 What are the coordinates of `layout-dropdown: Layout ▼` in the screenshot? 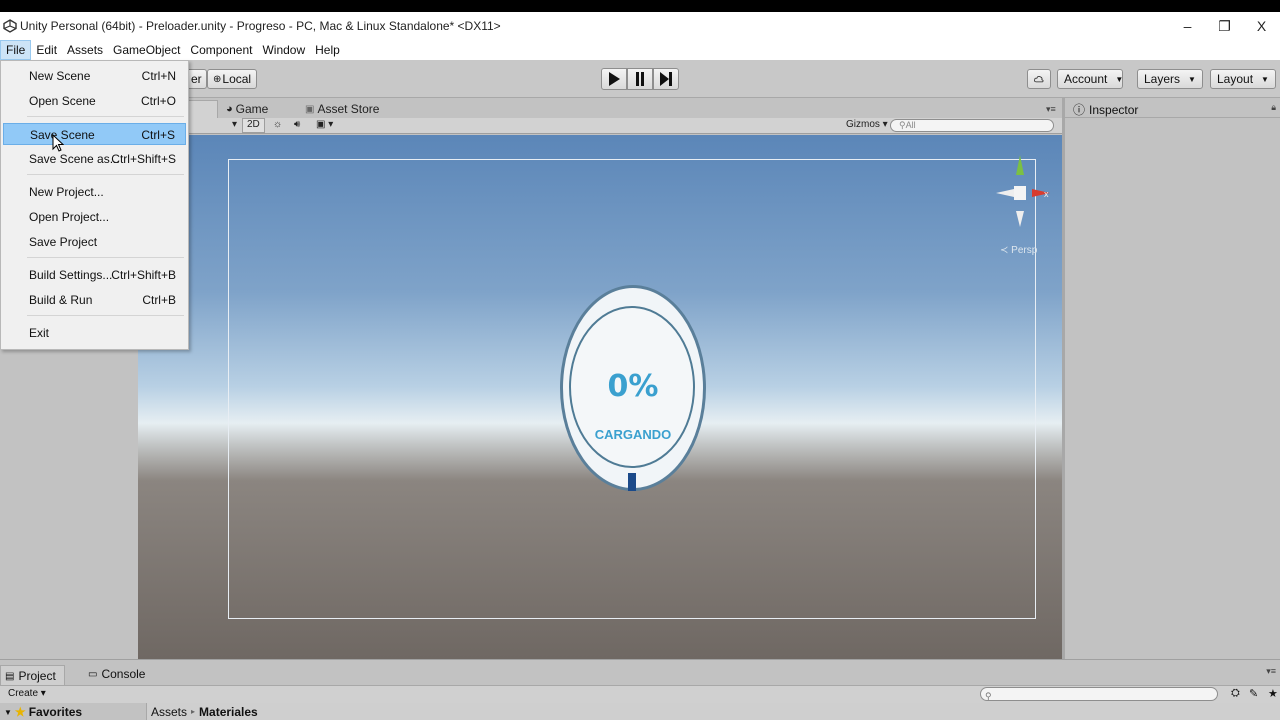 It's located at (1243, 79).